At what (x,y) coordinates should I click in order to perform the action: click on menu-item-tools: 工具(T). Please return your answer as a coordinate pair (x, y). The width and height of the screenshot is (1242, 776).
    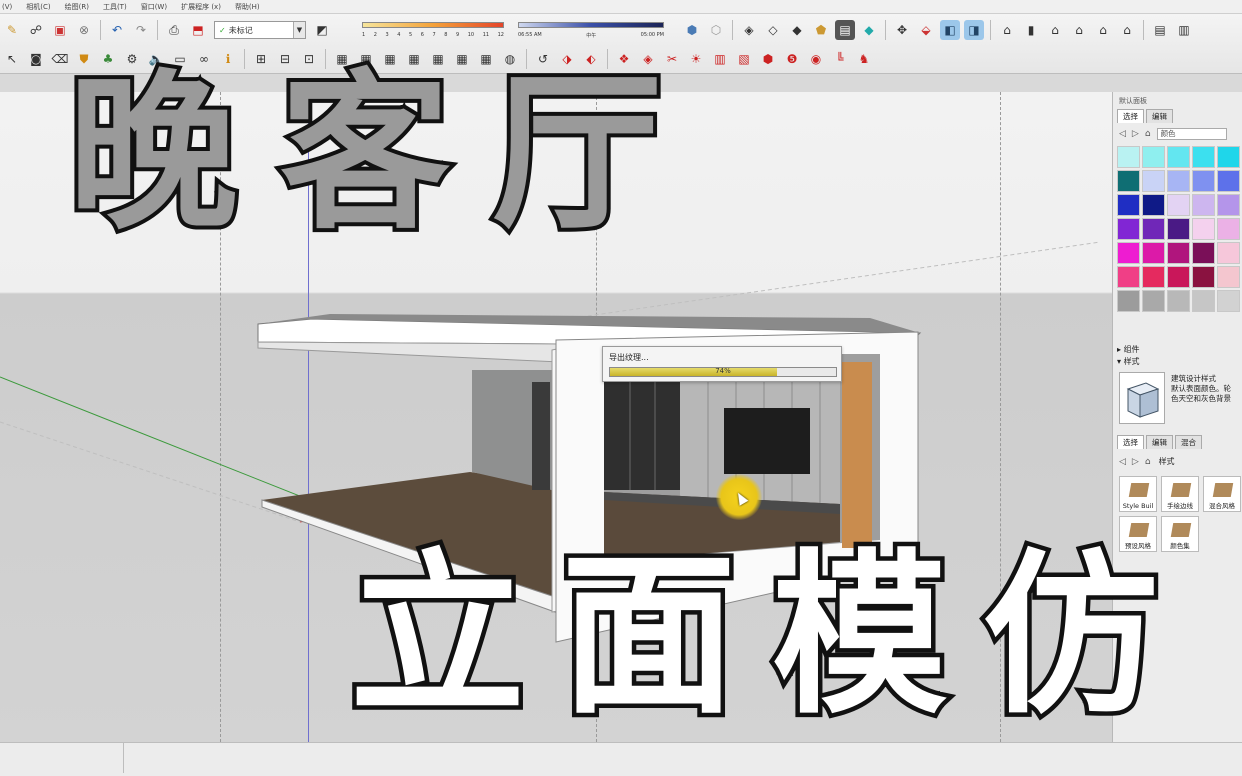
    Looking at the image, I should click on (115, 7).